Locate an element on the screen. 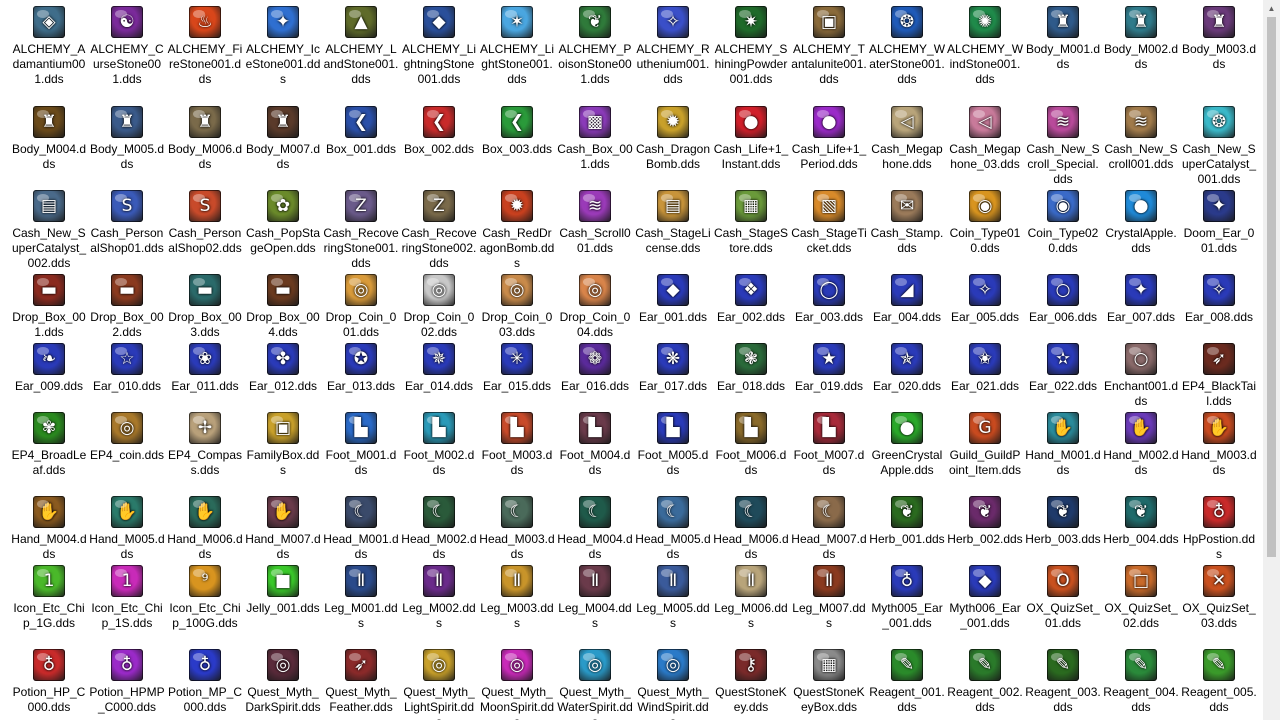 Image resolution: width=1280 pixels, height=720 pixels. file-item: ● GreenCrystalApple.dds is located at coordinates (907, 445).